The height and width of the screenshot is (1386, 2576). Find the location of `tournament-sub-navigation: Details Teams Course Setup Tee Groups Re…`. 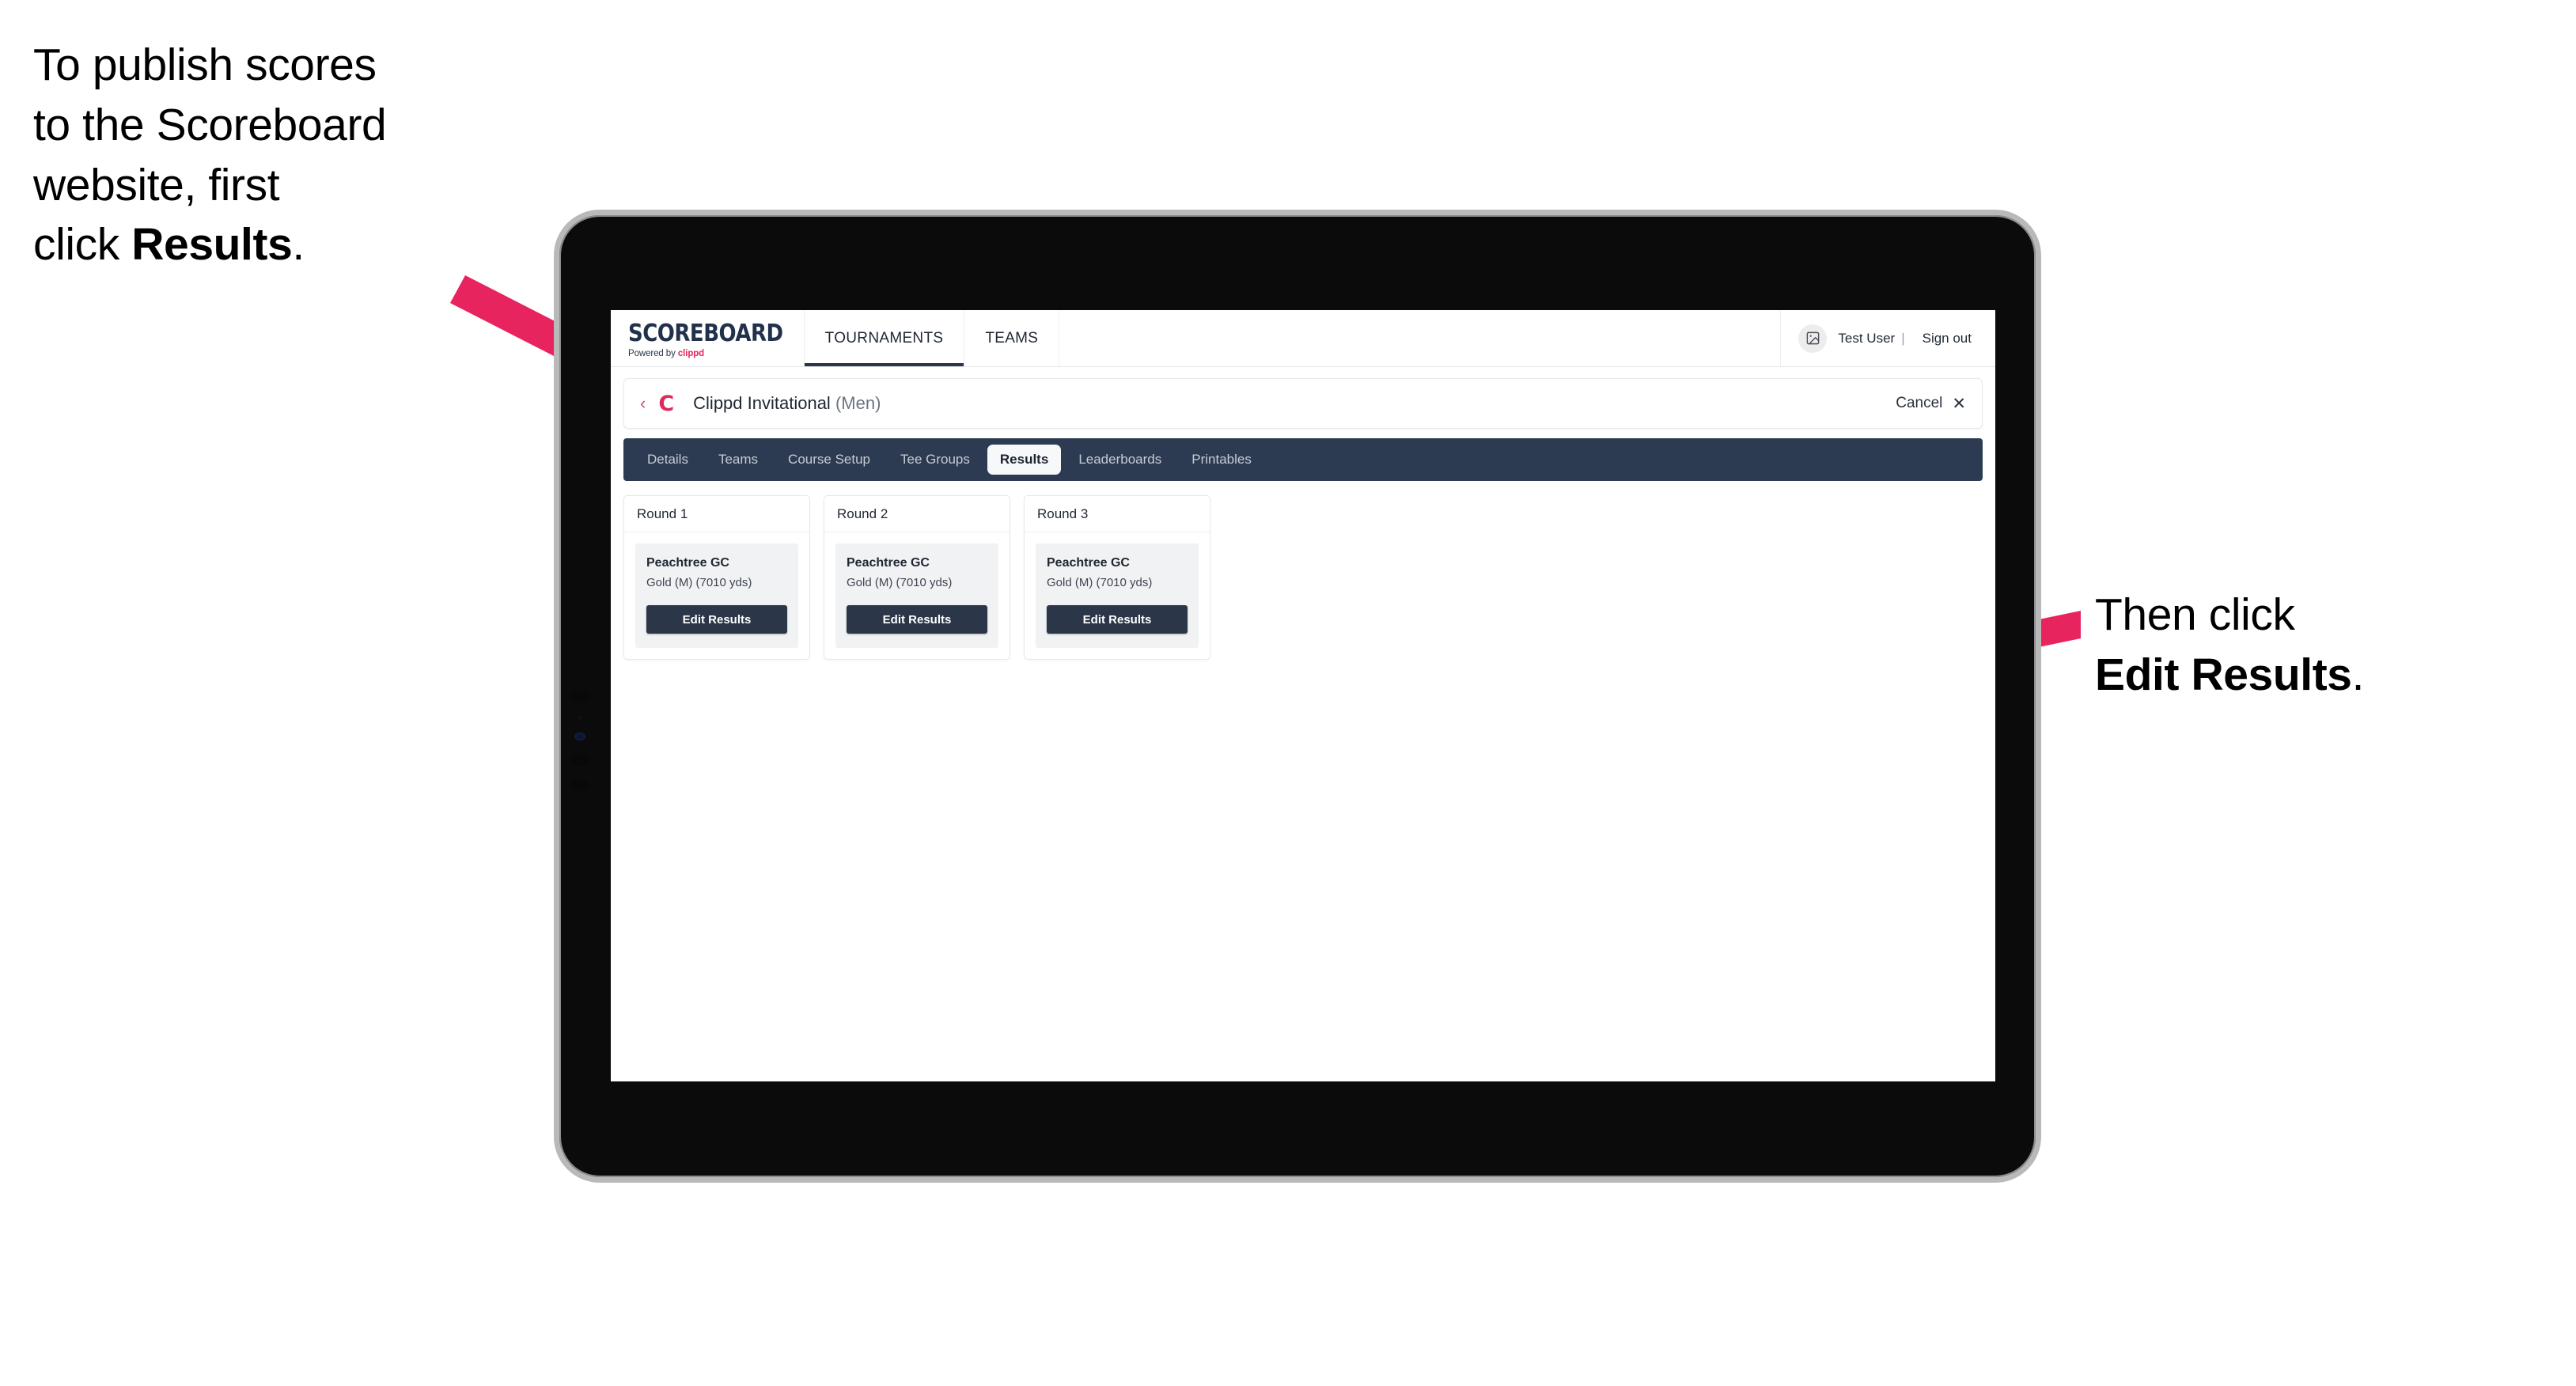

tournament-sub-navigation: Details Teams Course Setup Tee Groups Re… is located at coordinates (1303, 460).